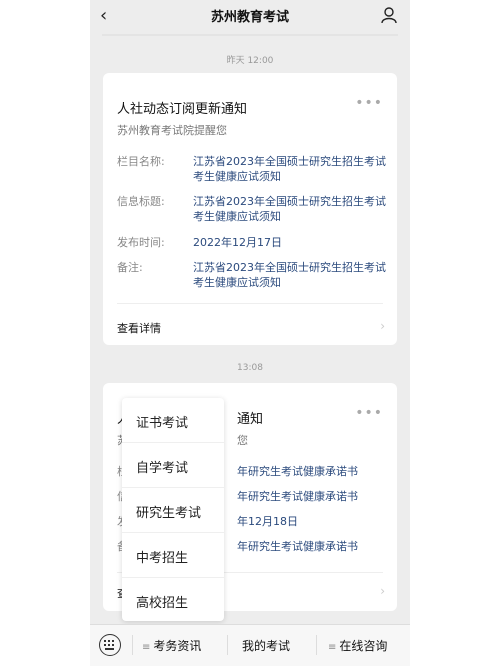  What do you see at coordinates (110, 645) in the screenshot?
I see `keyboard-icon` at bounding box center [110, 645].